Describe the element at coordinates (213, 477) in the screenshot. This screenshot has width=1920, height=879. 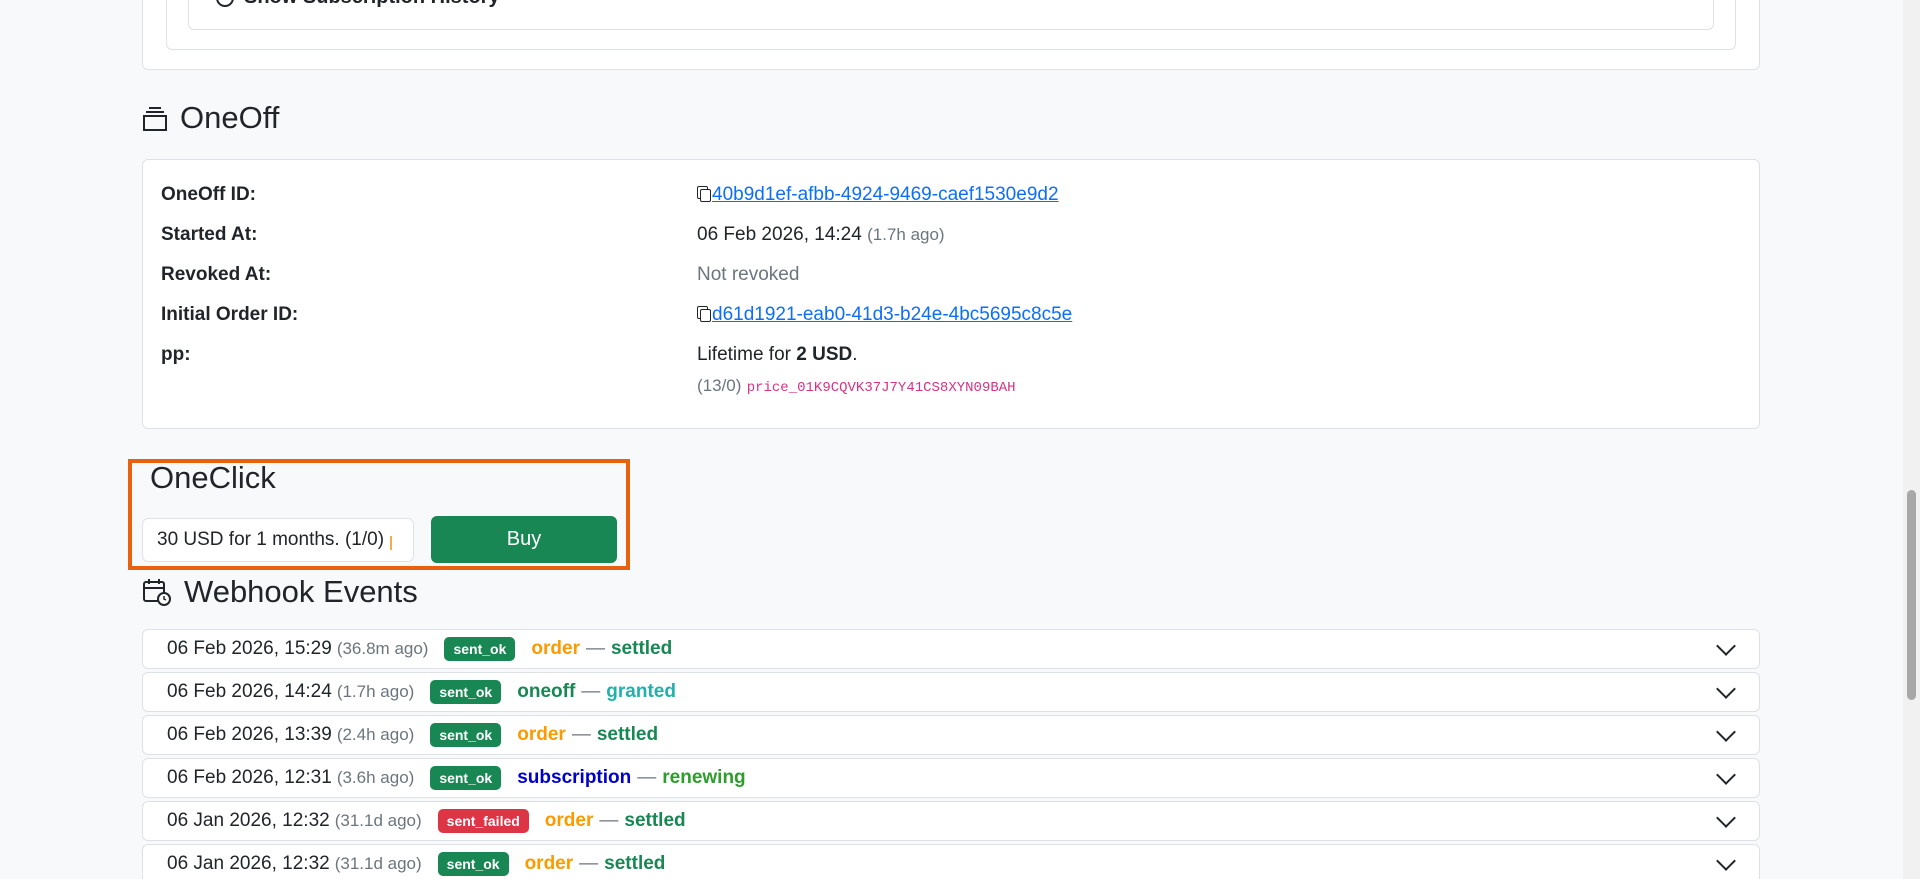
I see `oneclick-title: OneClick` at that location.